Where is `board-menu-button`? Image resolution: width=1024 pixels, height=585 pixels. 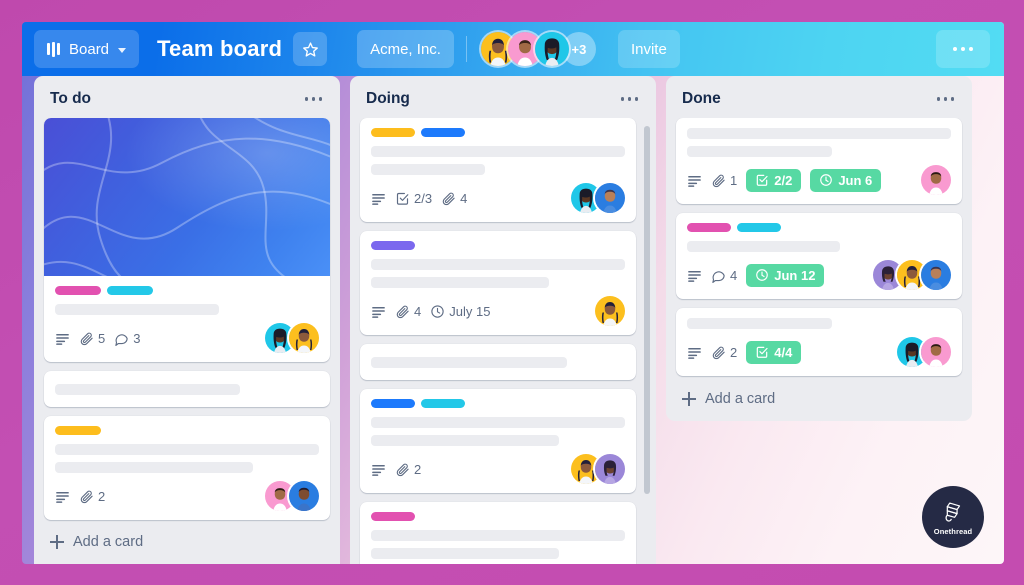
board-menu-button is located at coordinates (963, 49).